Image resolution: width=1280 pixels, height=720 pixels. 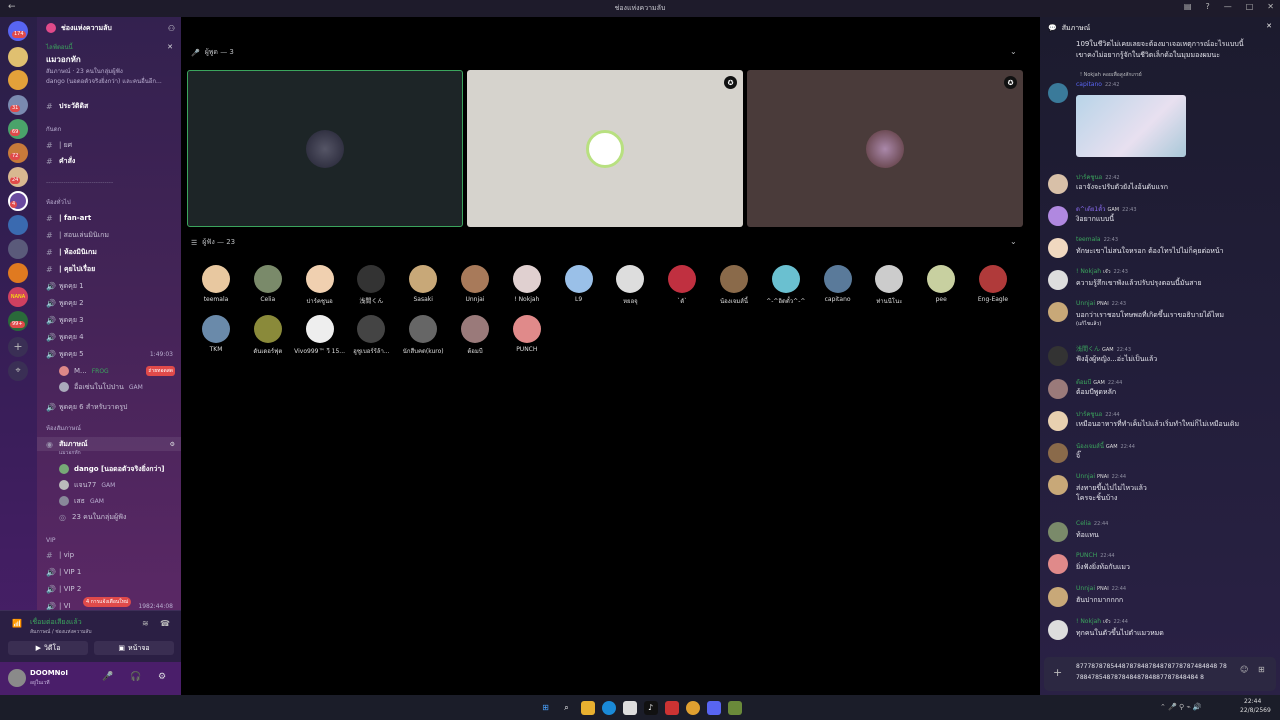 What do you see at coordinates (119, 469) in the screenshot?
I see `stage-speaker: dango [นอดอตัวจริงยิ่งกว่า]` at bounding box center [119, 469].